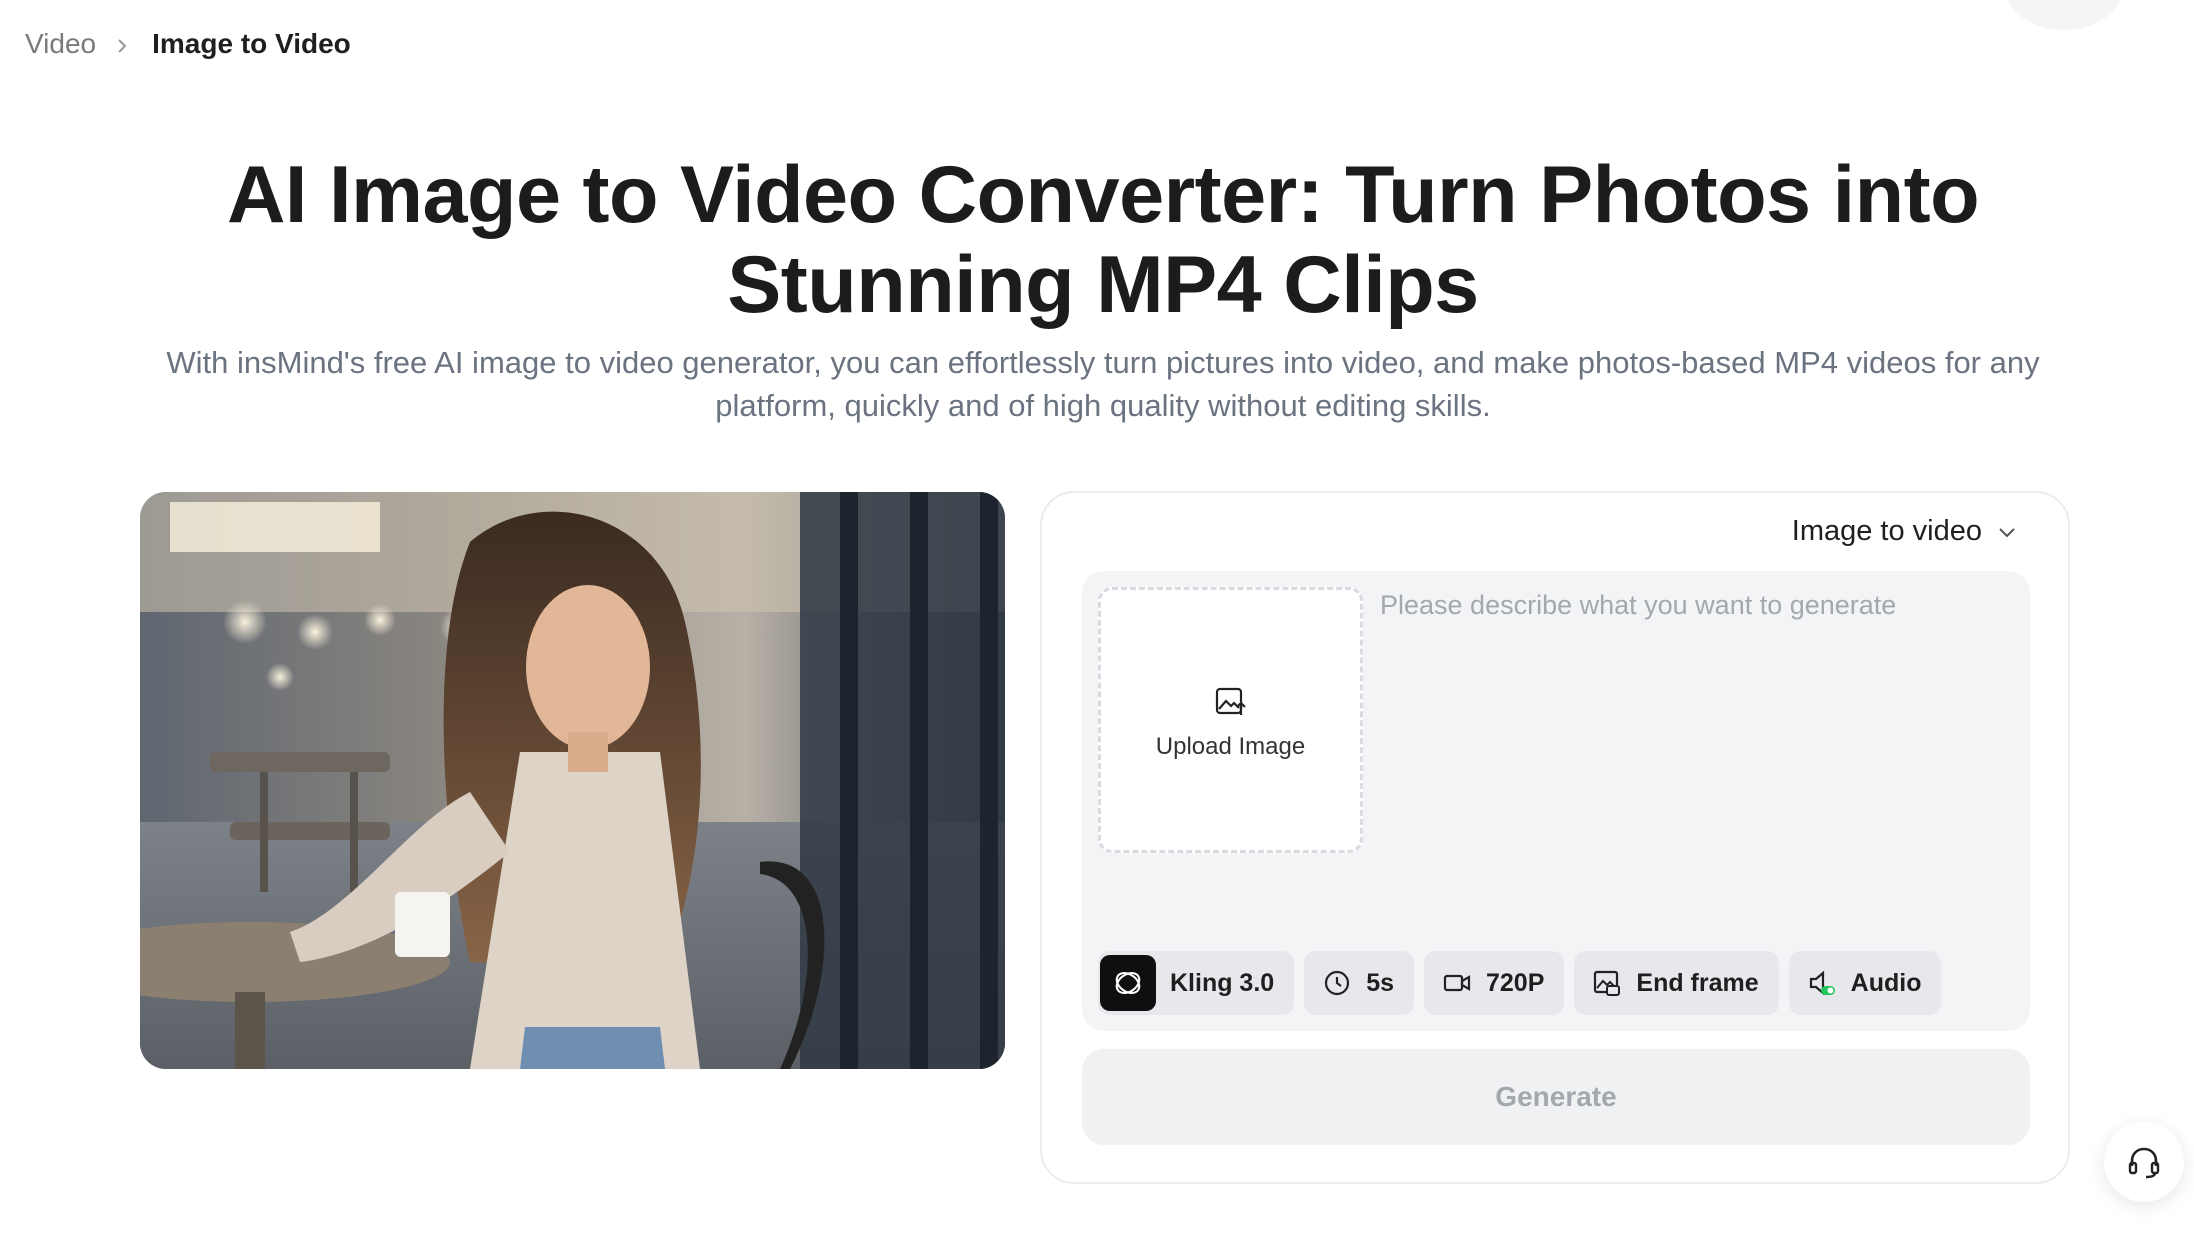  Describe the element at coordinates (1222, 982) in the screenshot. I see `model-label: Kling 3.0` at that location.